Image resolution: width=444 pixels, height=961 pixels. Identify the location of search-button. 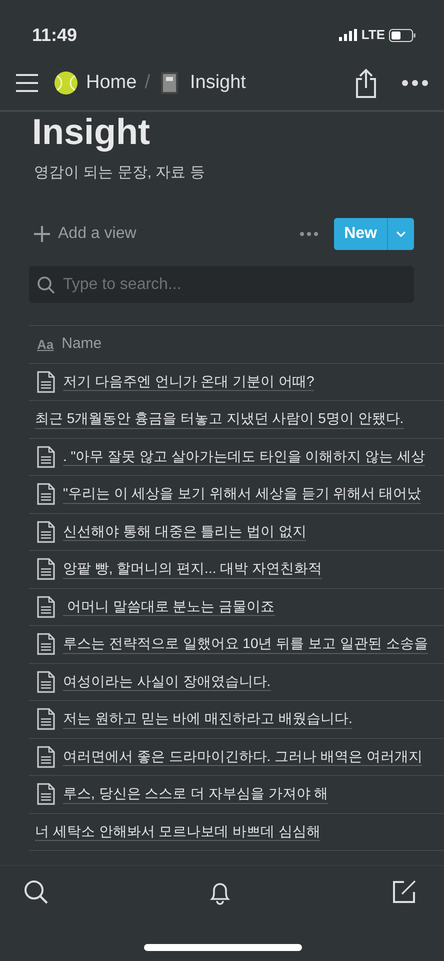
(36, 892).